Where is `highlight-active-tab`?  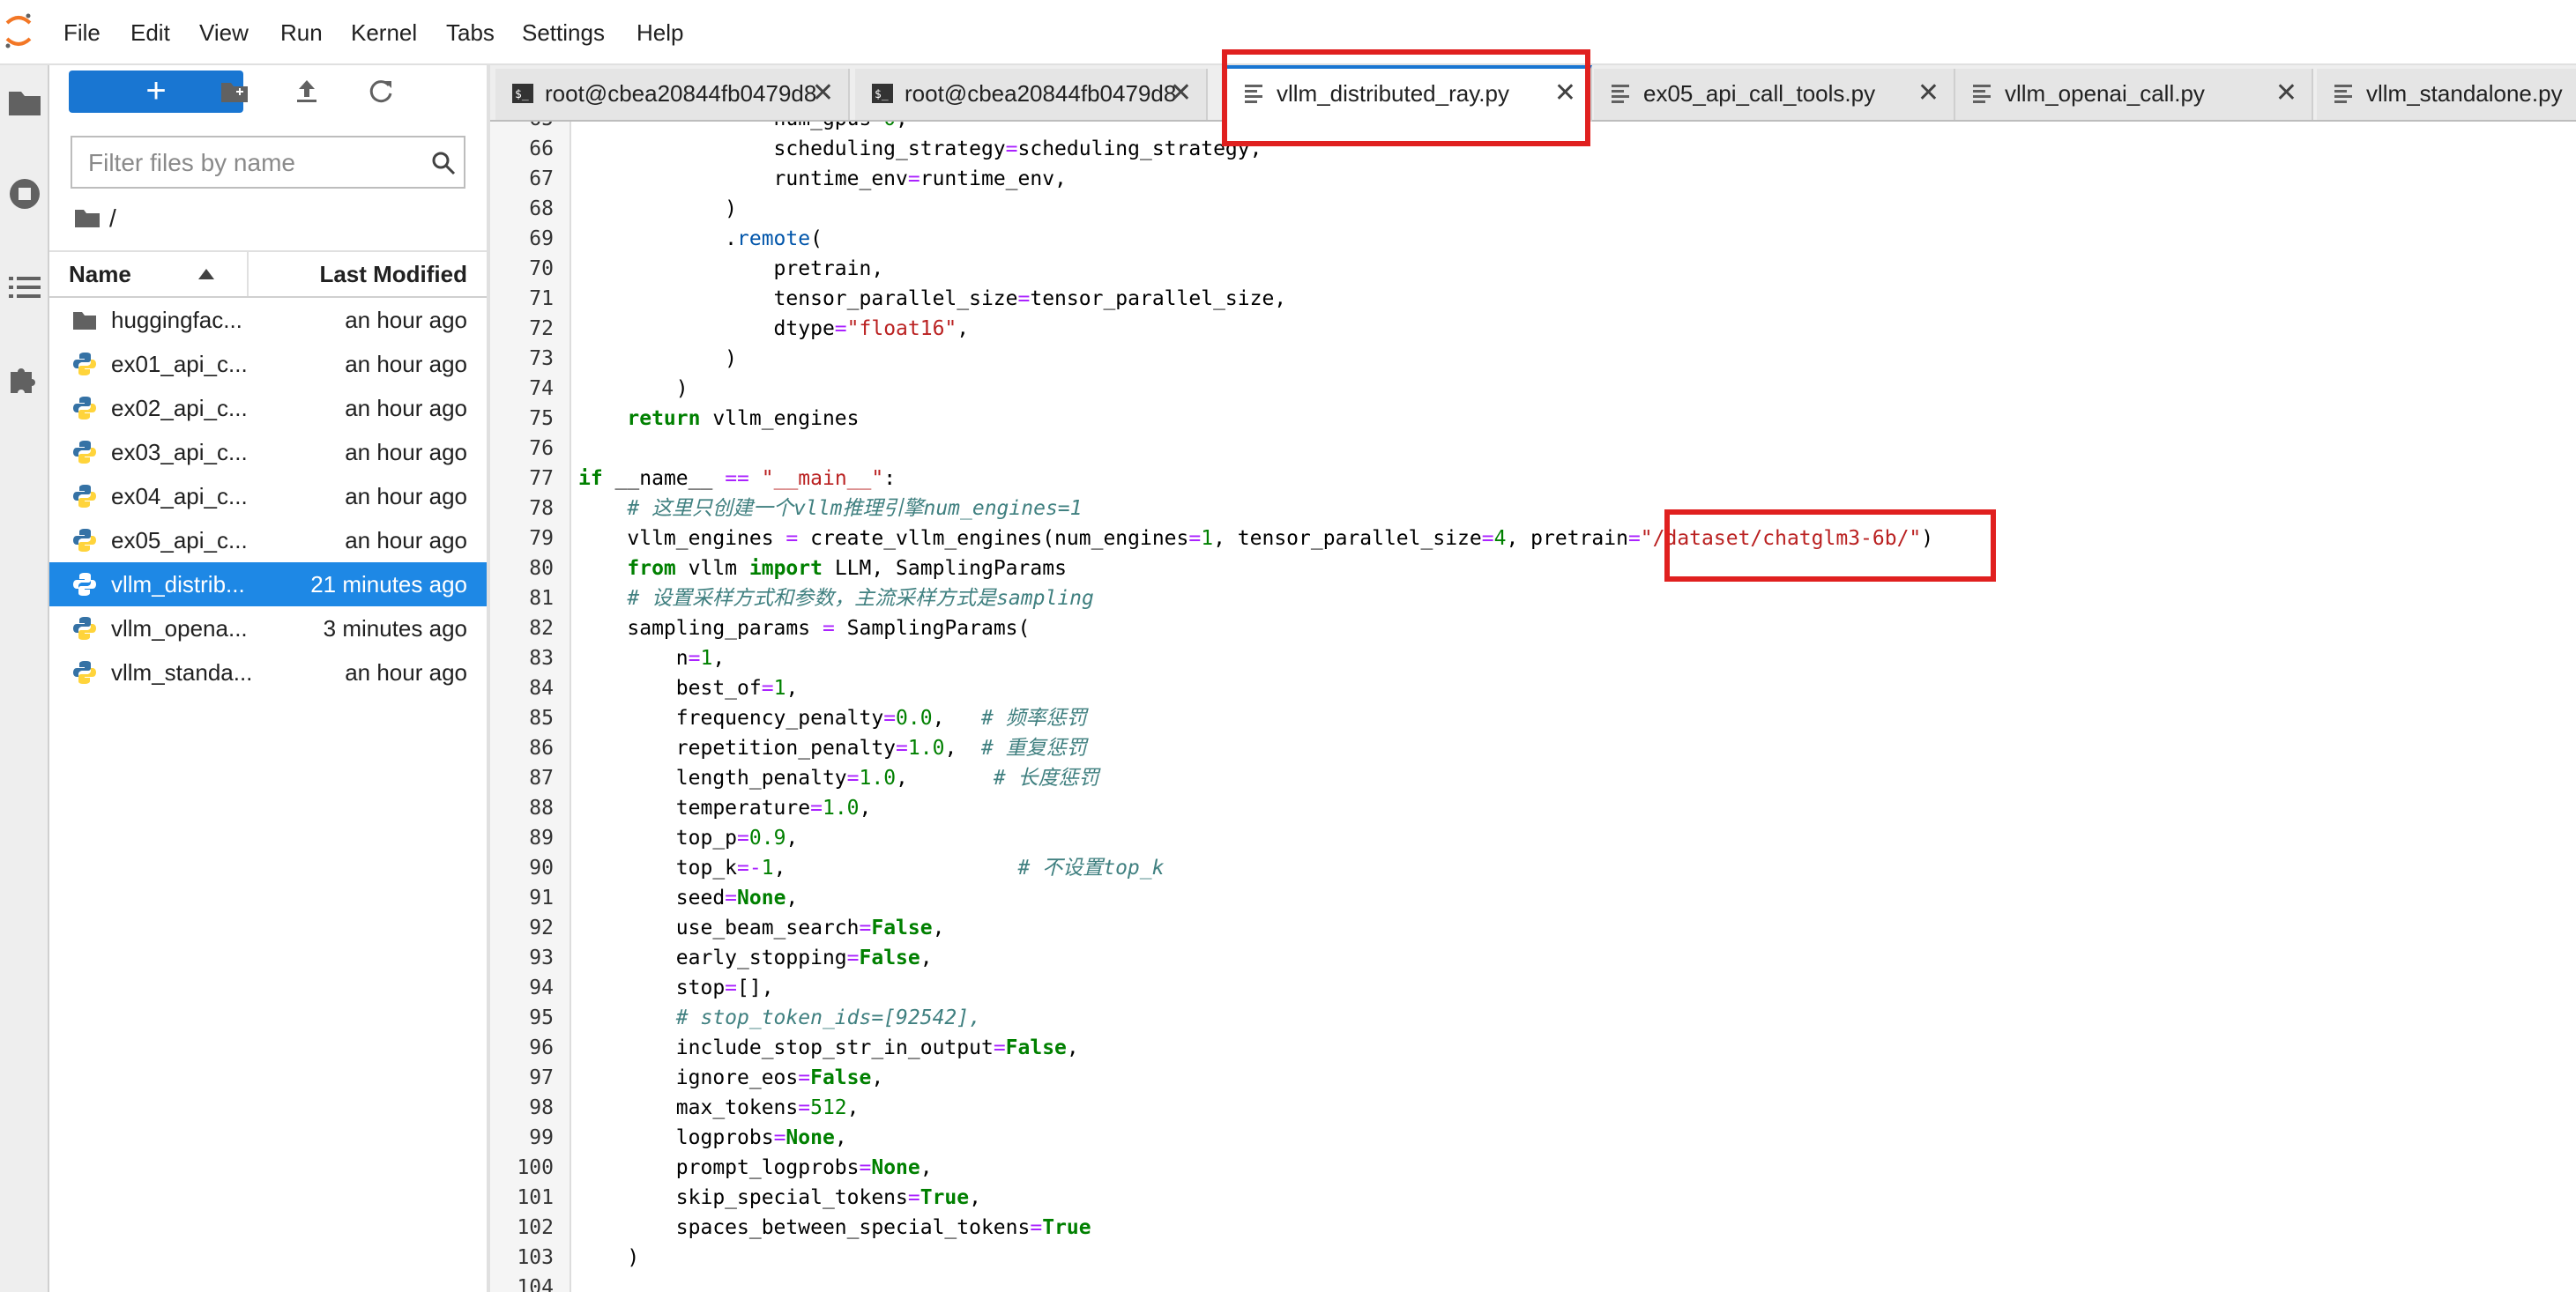 highlight-active-tab is located at coordinates (1406, 97).